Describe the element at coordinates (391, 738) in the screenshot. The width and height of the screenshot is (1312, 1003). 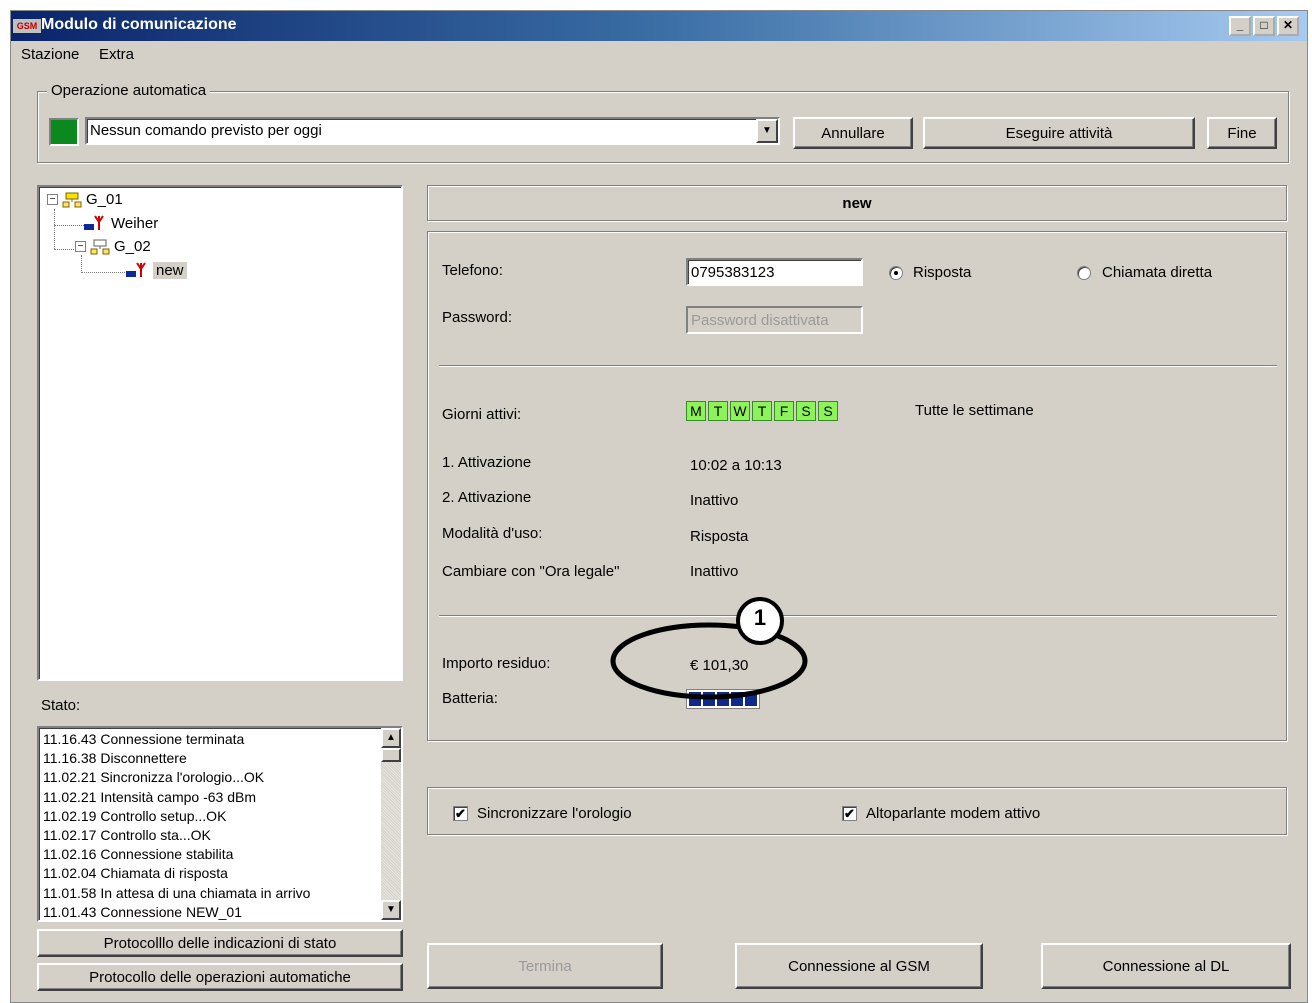
I see `scroll-up-icon: ▲` at that location.